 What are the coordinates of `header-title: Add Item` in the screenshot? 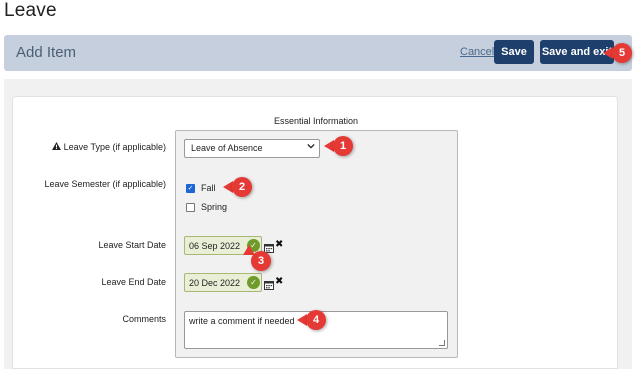 It's located at (46, 52).